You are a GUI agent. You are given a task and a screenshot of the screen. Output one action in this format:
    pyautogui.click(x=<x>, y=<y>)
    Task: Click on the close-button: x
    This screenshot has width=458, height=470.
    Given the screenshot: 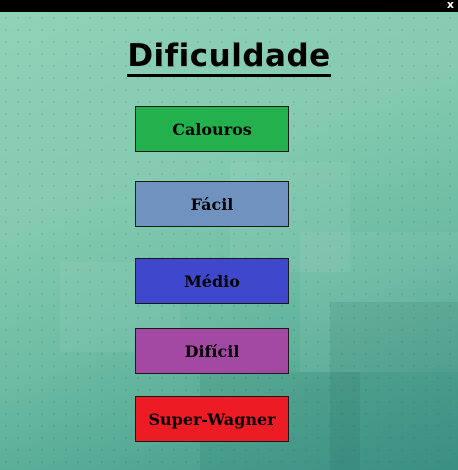 What is the action you would take?
    pyautogui.click(x=450, y=6)
    